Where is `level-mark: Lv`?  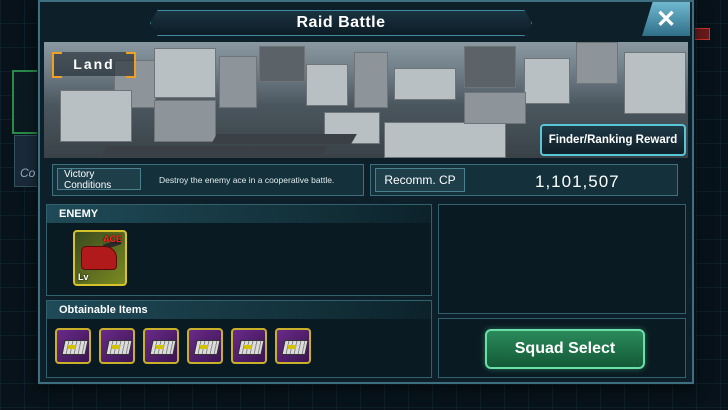 level-mark: Lv is located at coordinates (83, 277).